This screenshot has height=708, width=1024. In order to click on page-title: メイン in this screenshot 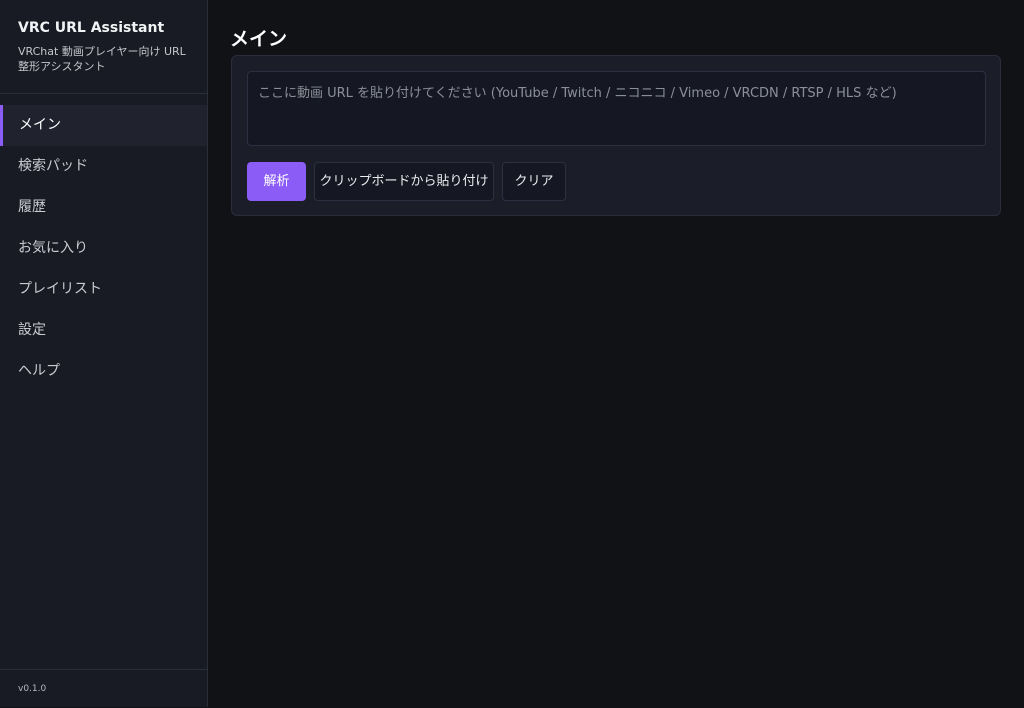, I will do `click(259, 39)`.